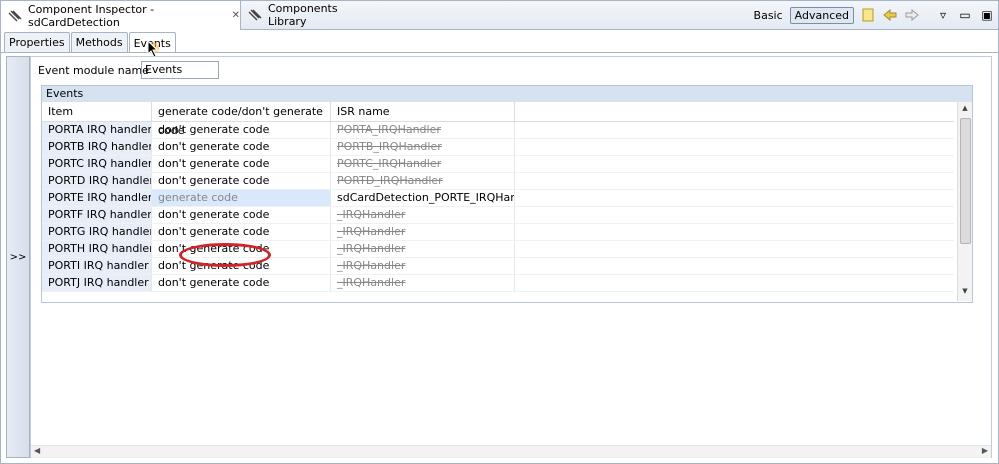 The height and width of the screenshot is (464, 999). Describe the element at coordinates (507, 94) in the screenshot. I see `events-group-title: Events` at that location.